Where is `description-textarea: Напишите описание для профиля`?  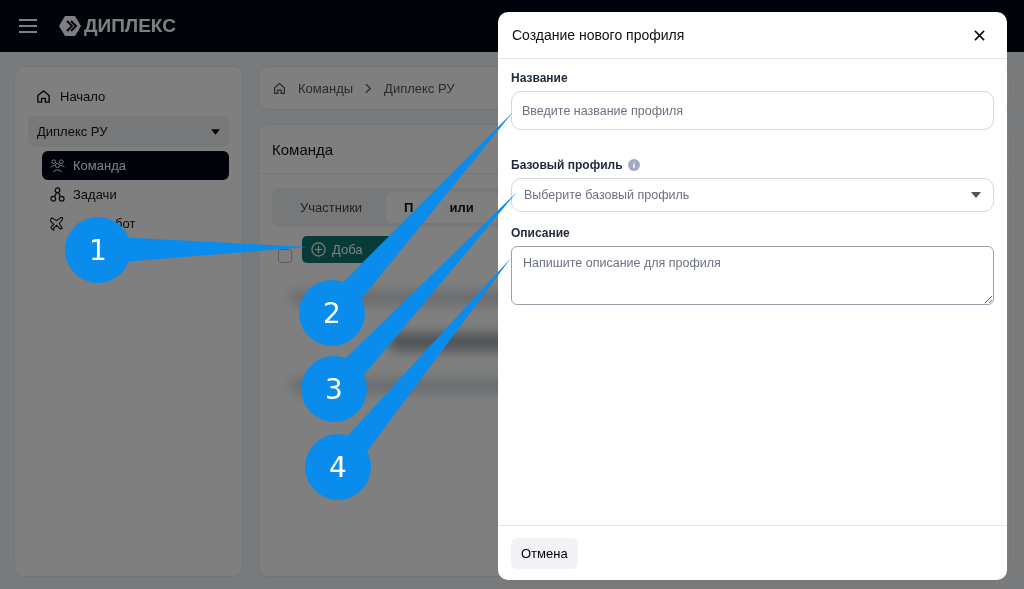
description-textarea: Напишите описание для профиля is located at coordinates (752, 275).